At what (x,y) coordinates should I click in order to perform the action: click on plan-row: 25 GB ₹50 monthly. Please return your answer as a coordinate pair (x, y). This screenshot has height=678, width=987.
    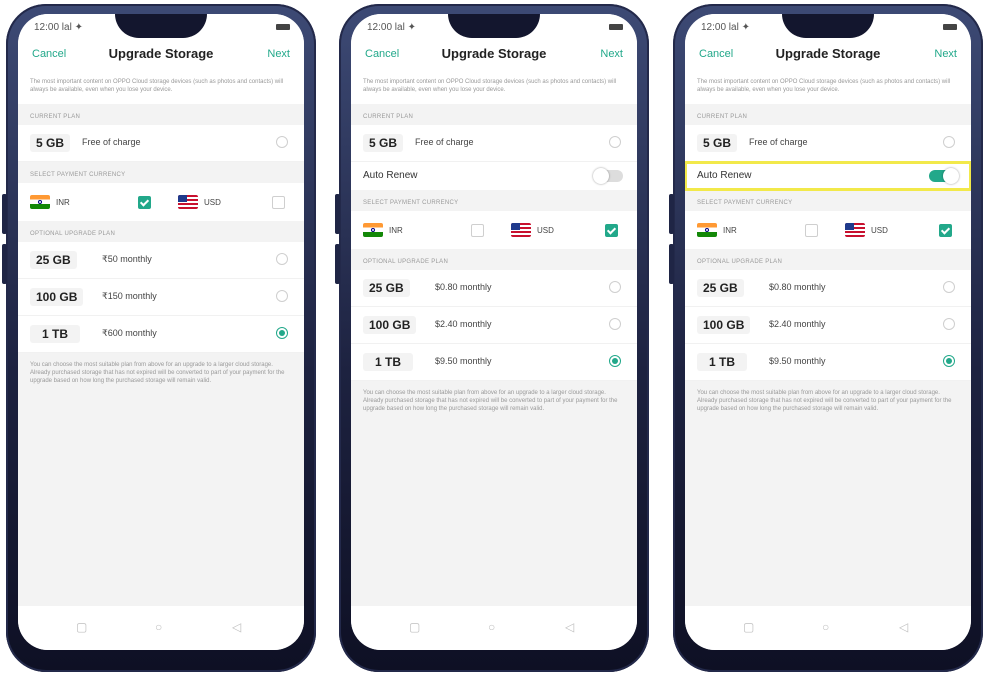
    Looking at the image, I should click on (161, 260).